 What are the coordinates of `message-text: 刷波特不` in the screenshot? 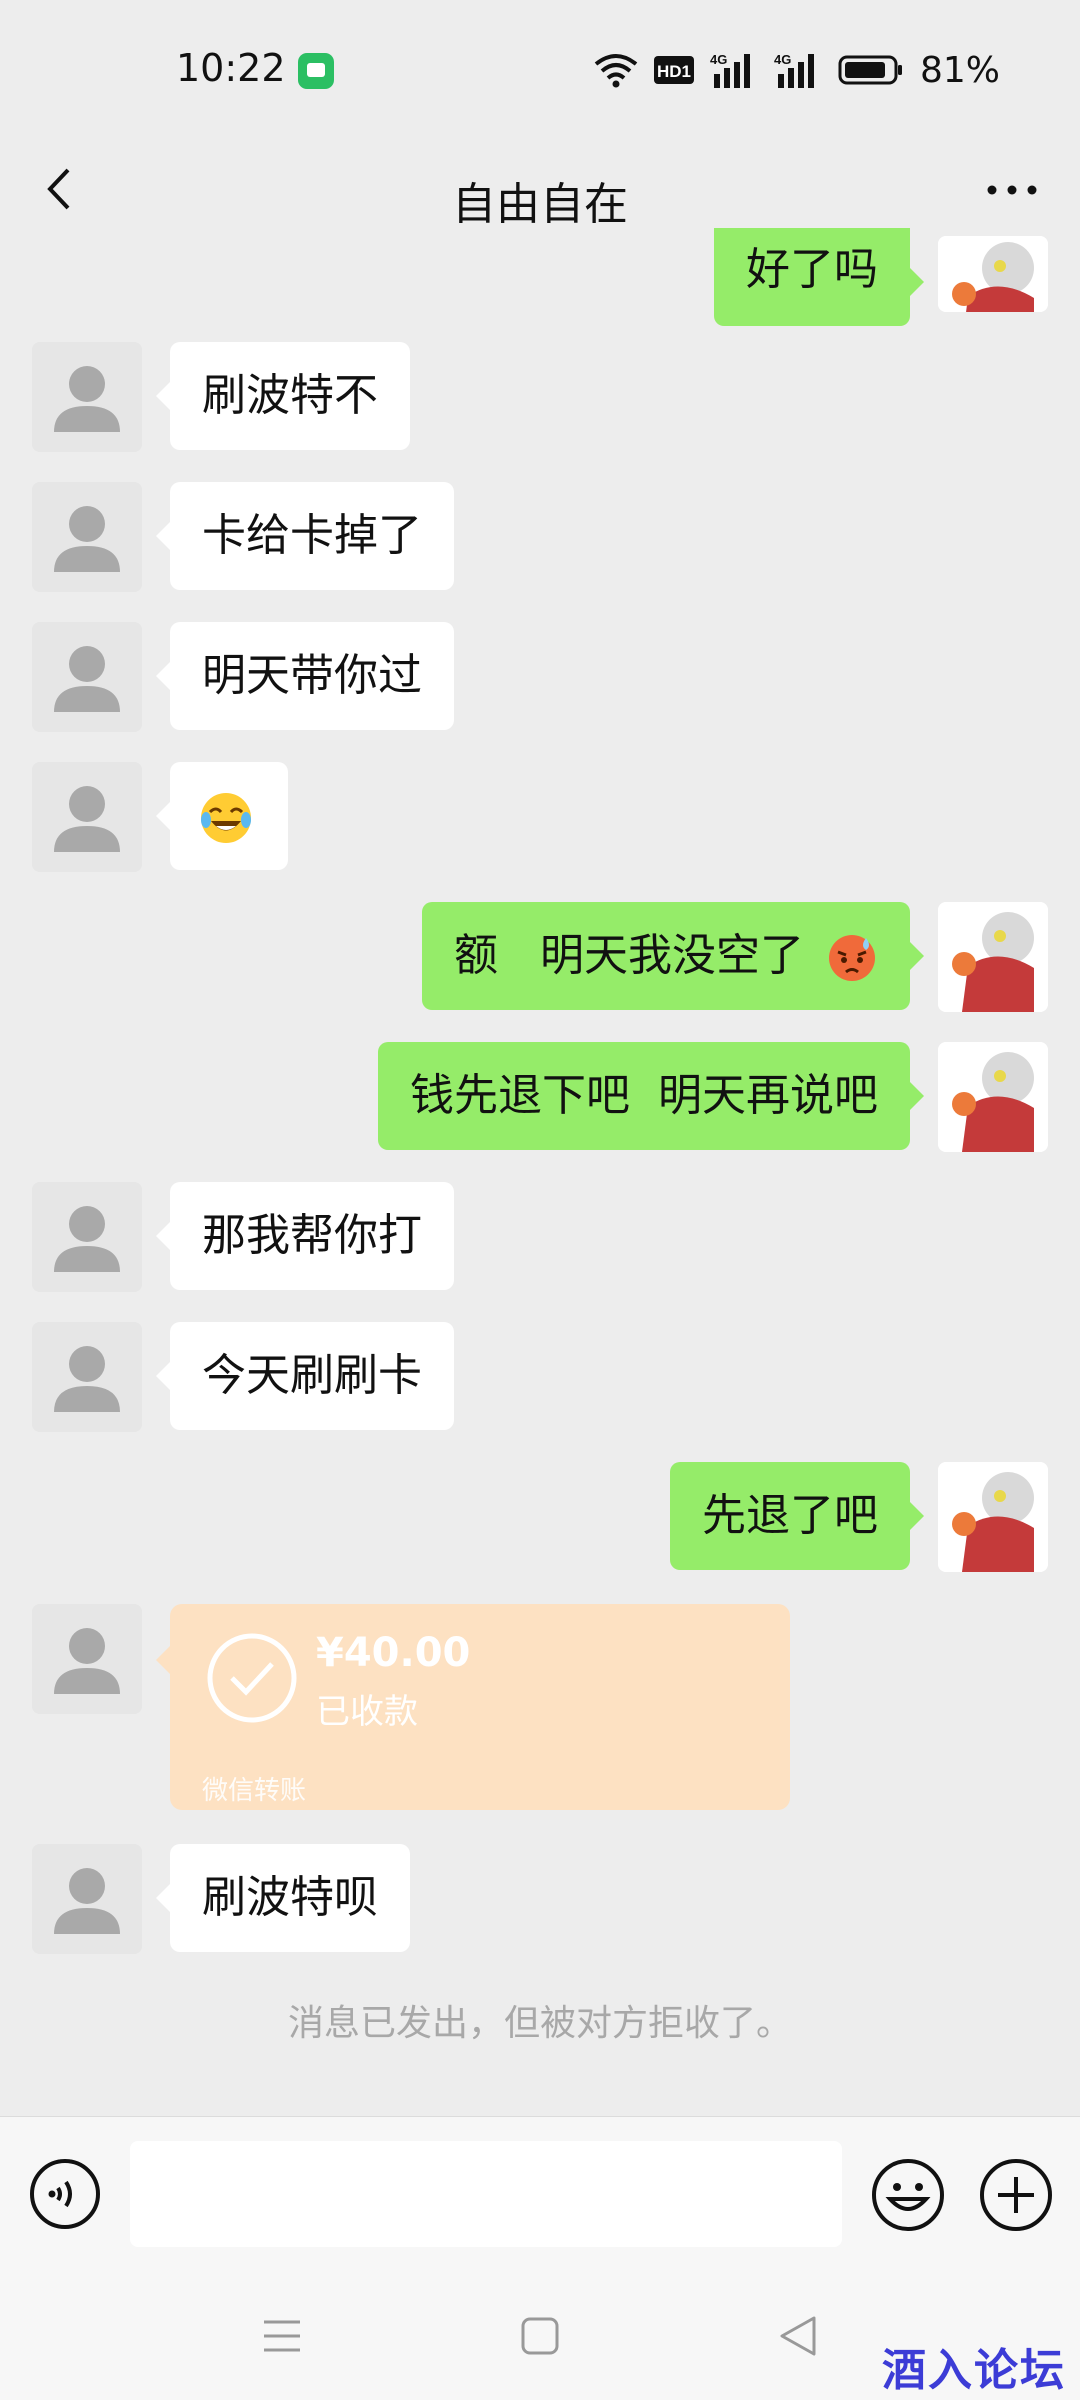 It's located at (290, 395).